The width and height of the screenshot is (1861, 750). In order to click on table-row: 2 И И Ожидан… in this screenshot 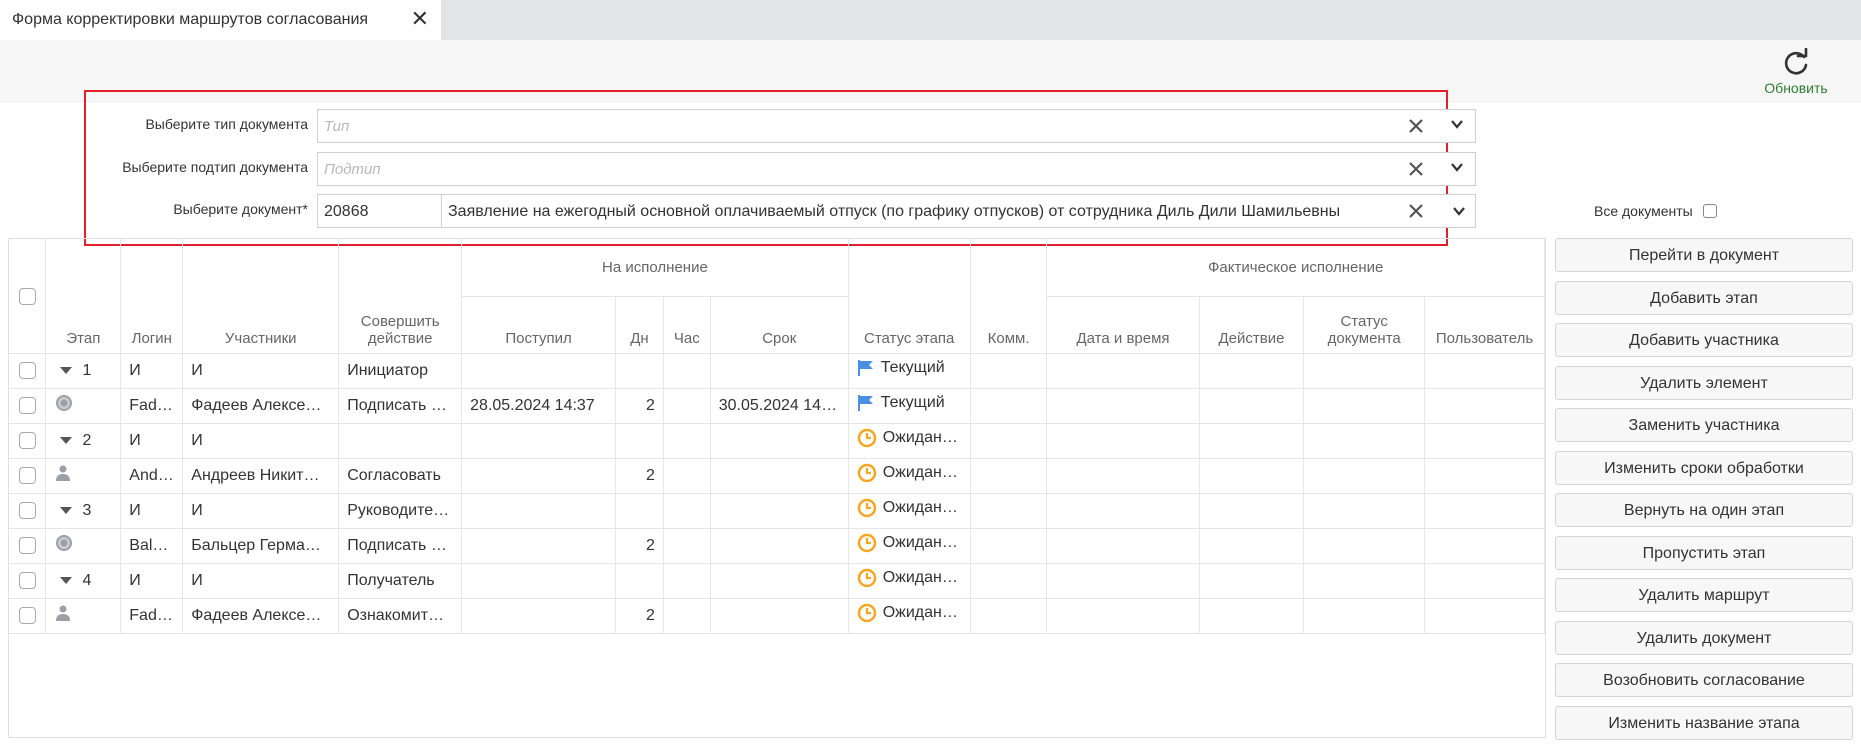, I will do `click(777, 441)`.